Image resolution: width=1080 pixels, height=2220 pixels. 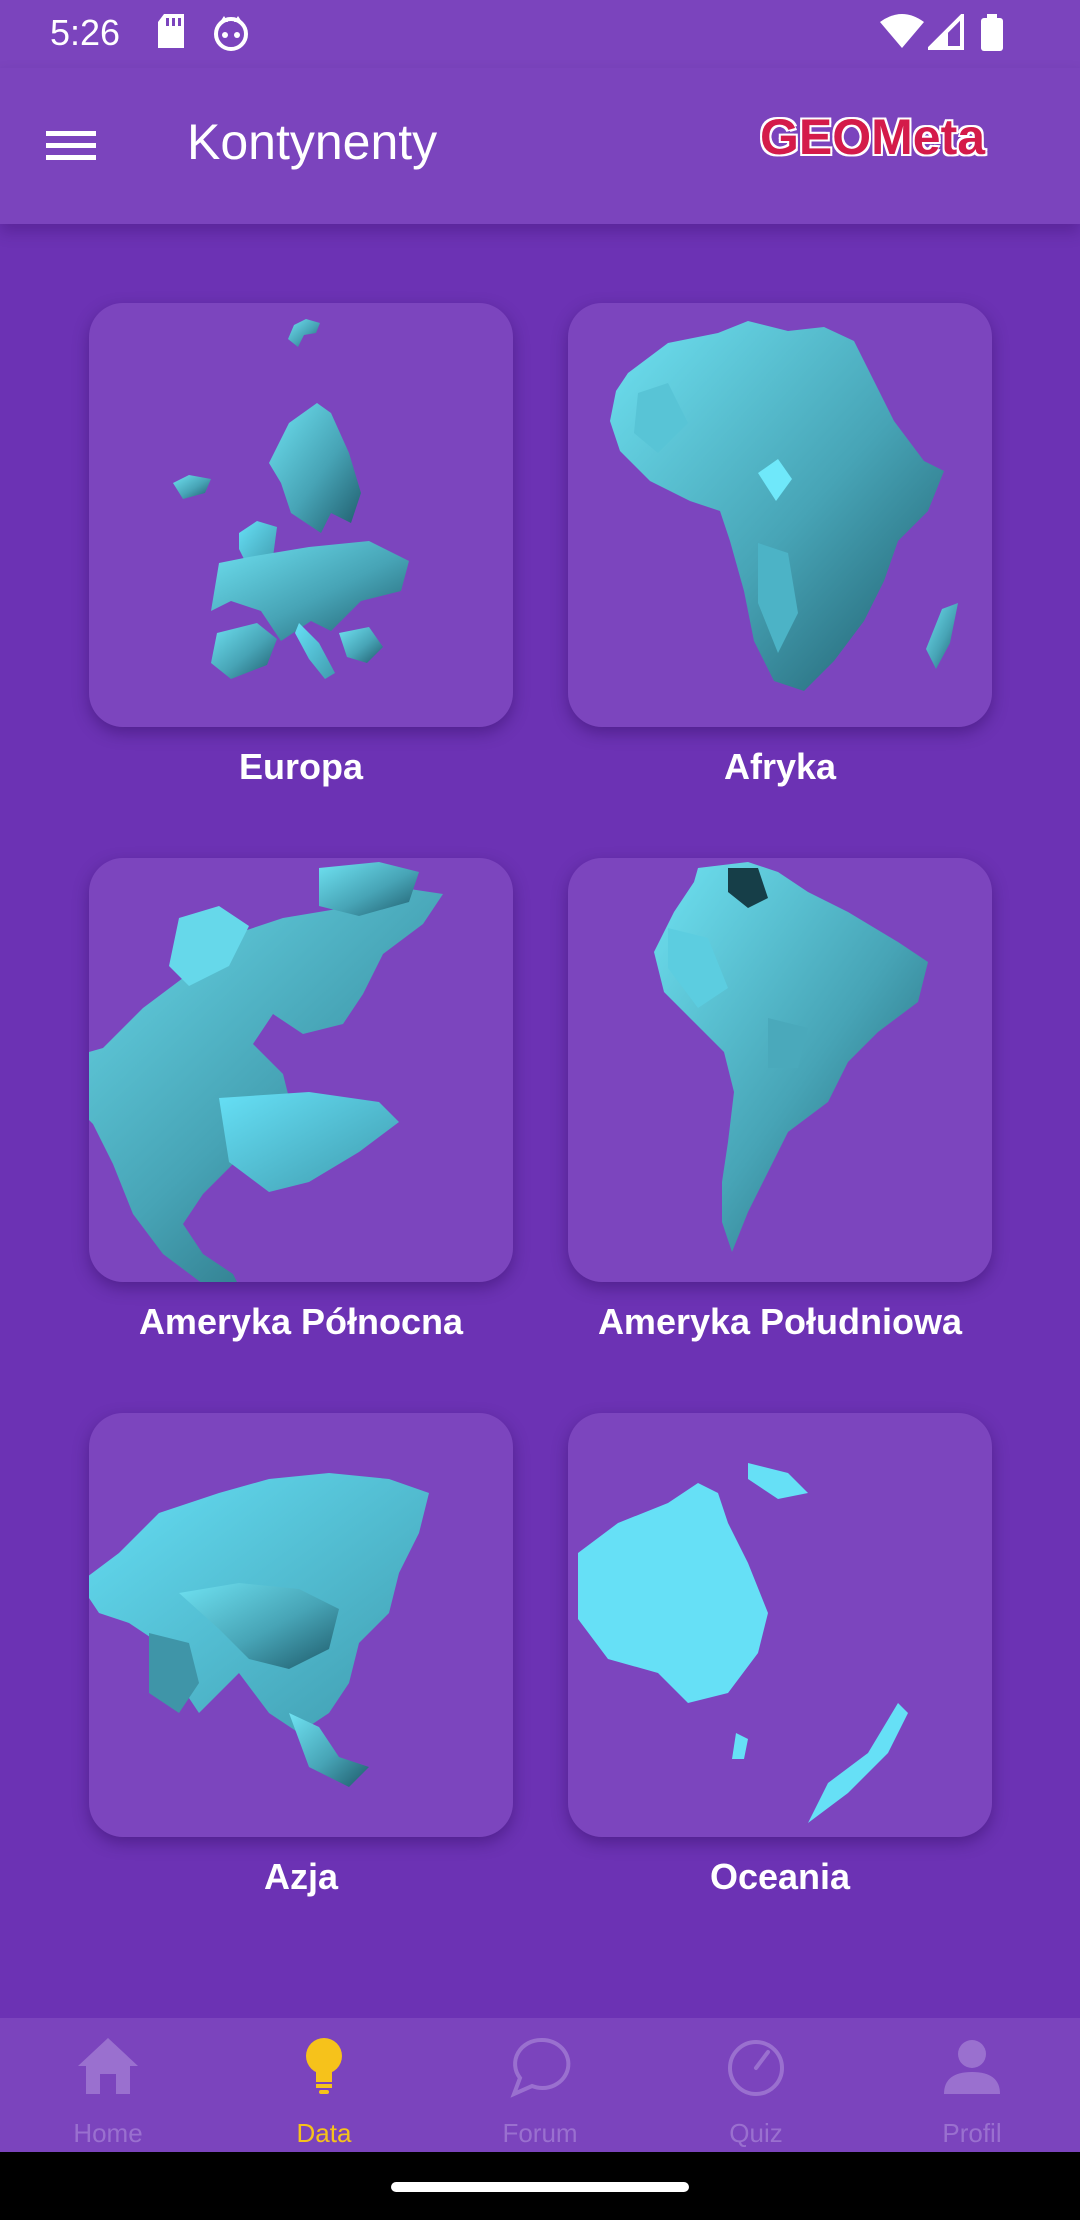 I want to click on nav-item-profil: Profil, so click(x=972, y=2085).